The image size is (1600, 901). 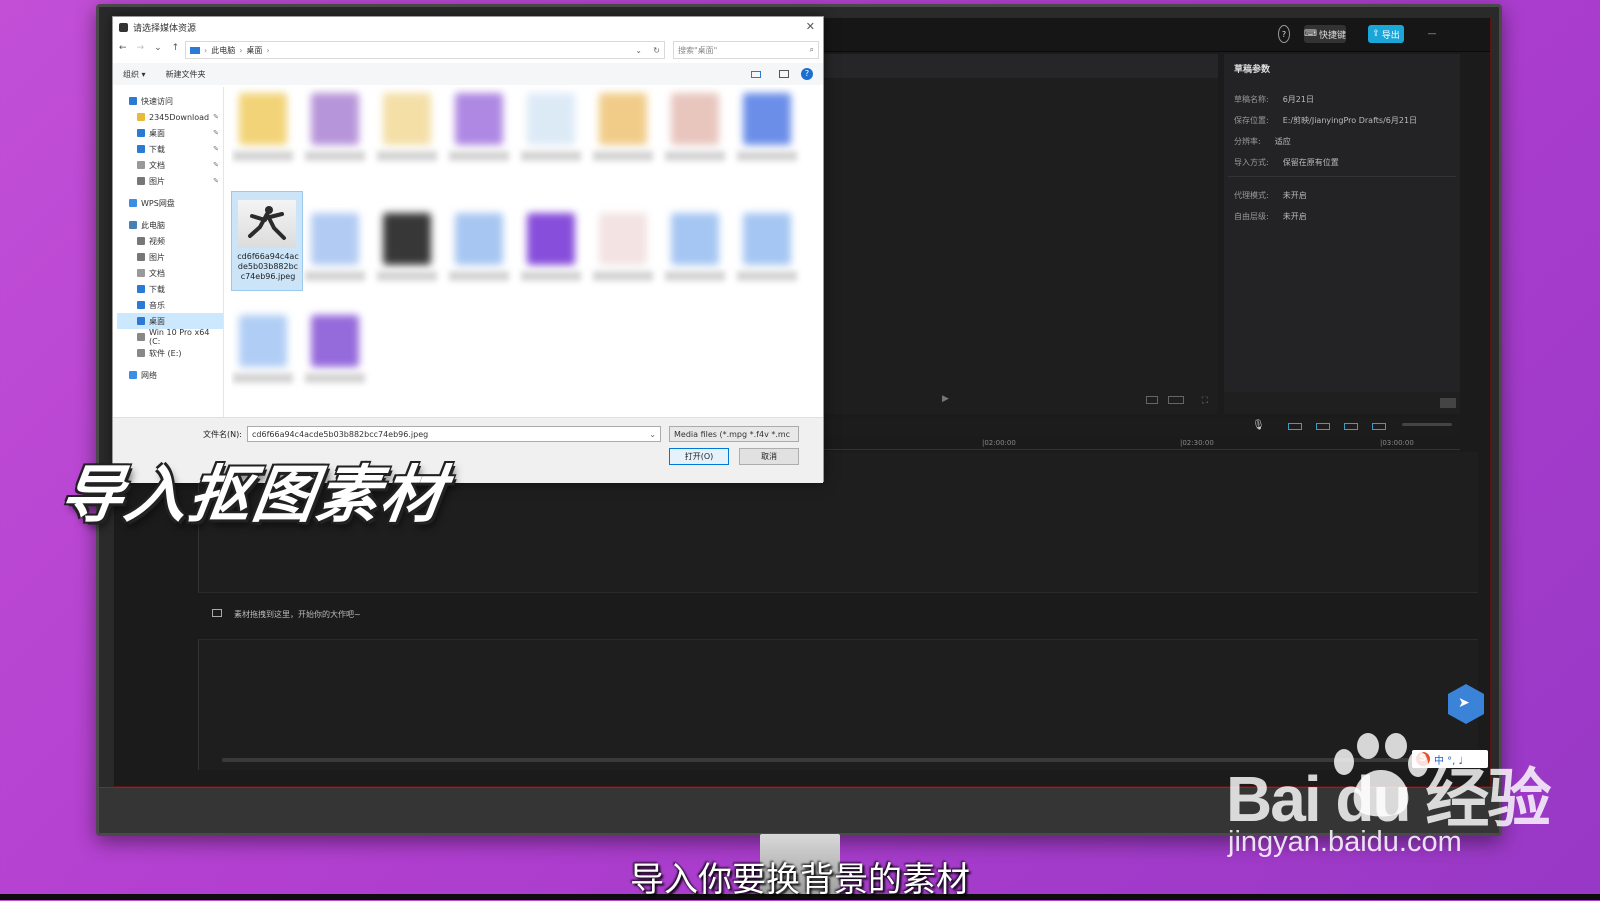 What do you see at coordinates (425, 50) in the screenshot?
I see `address-bar: › 此电脑 › 桌面 › ⌄ ↻` at bounding box center [425, 50].